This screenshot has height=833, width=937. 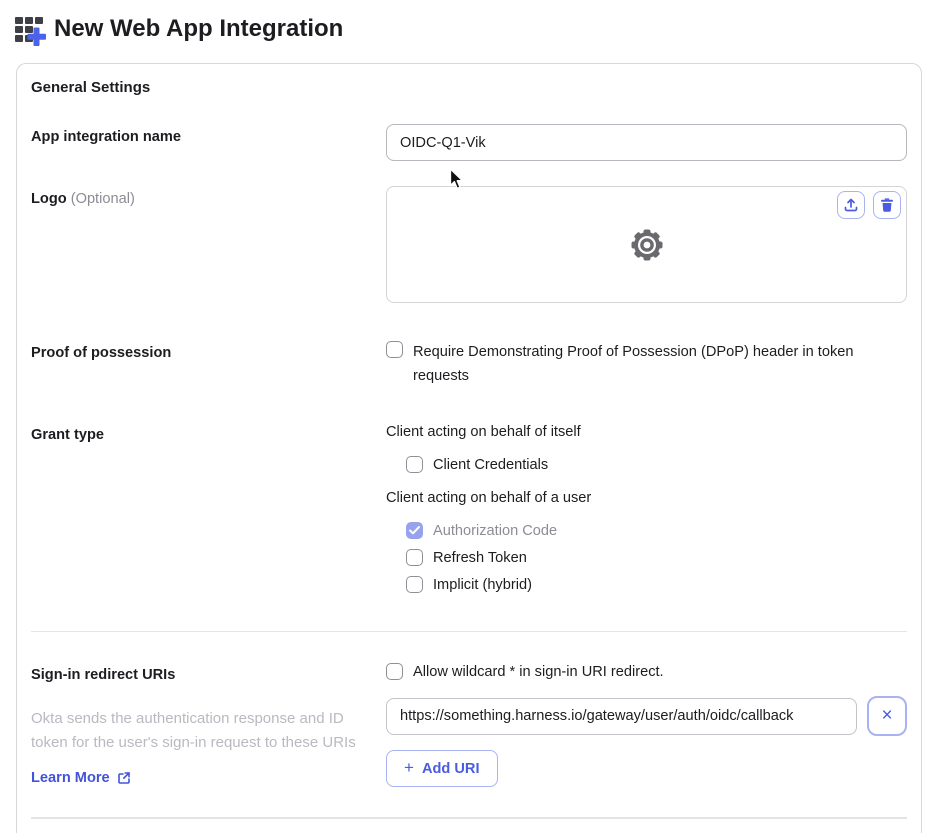 I want to click on client-credentials-label: Client Credentials, so click(x=491, y=465).